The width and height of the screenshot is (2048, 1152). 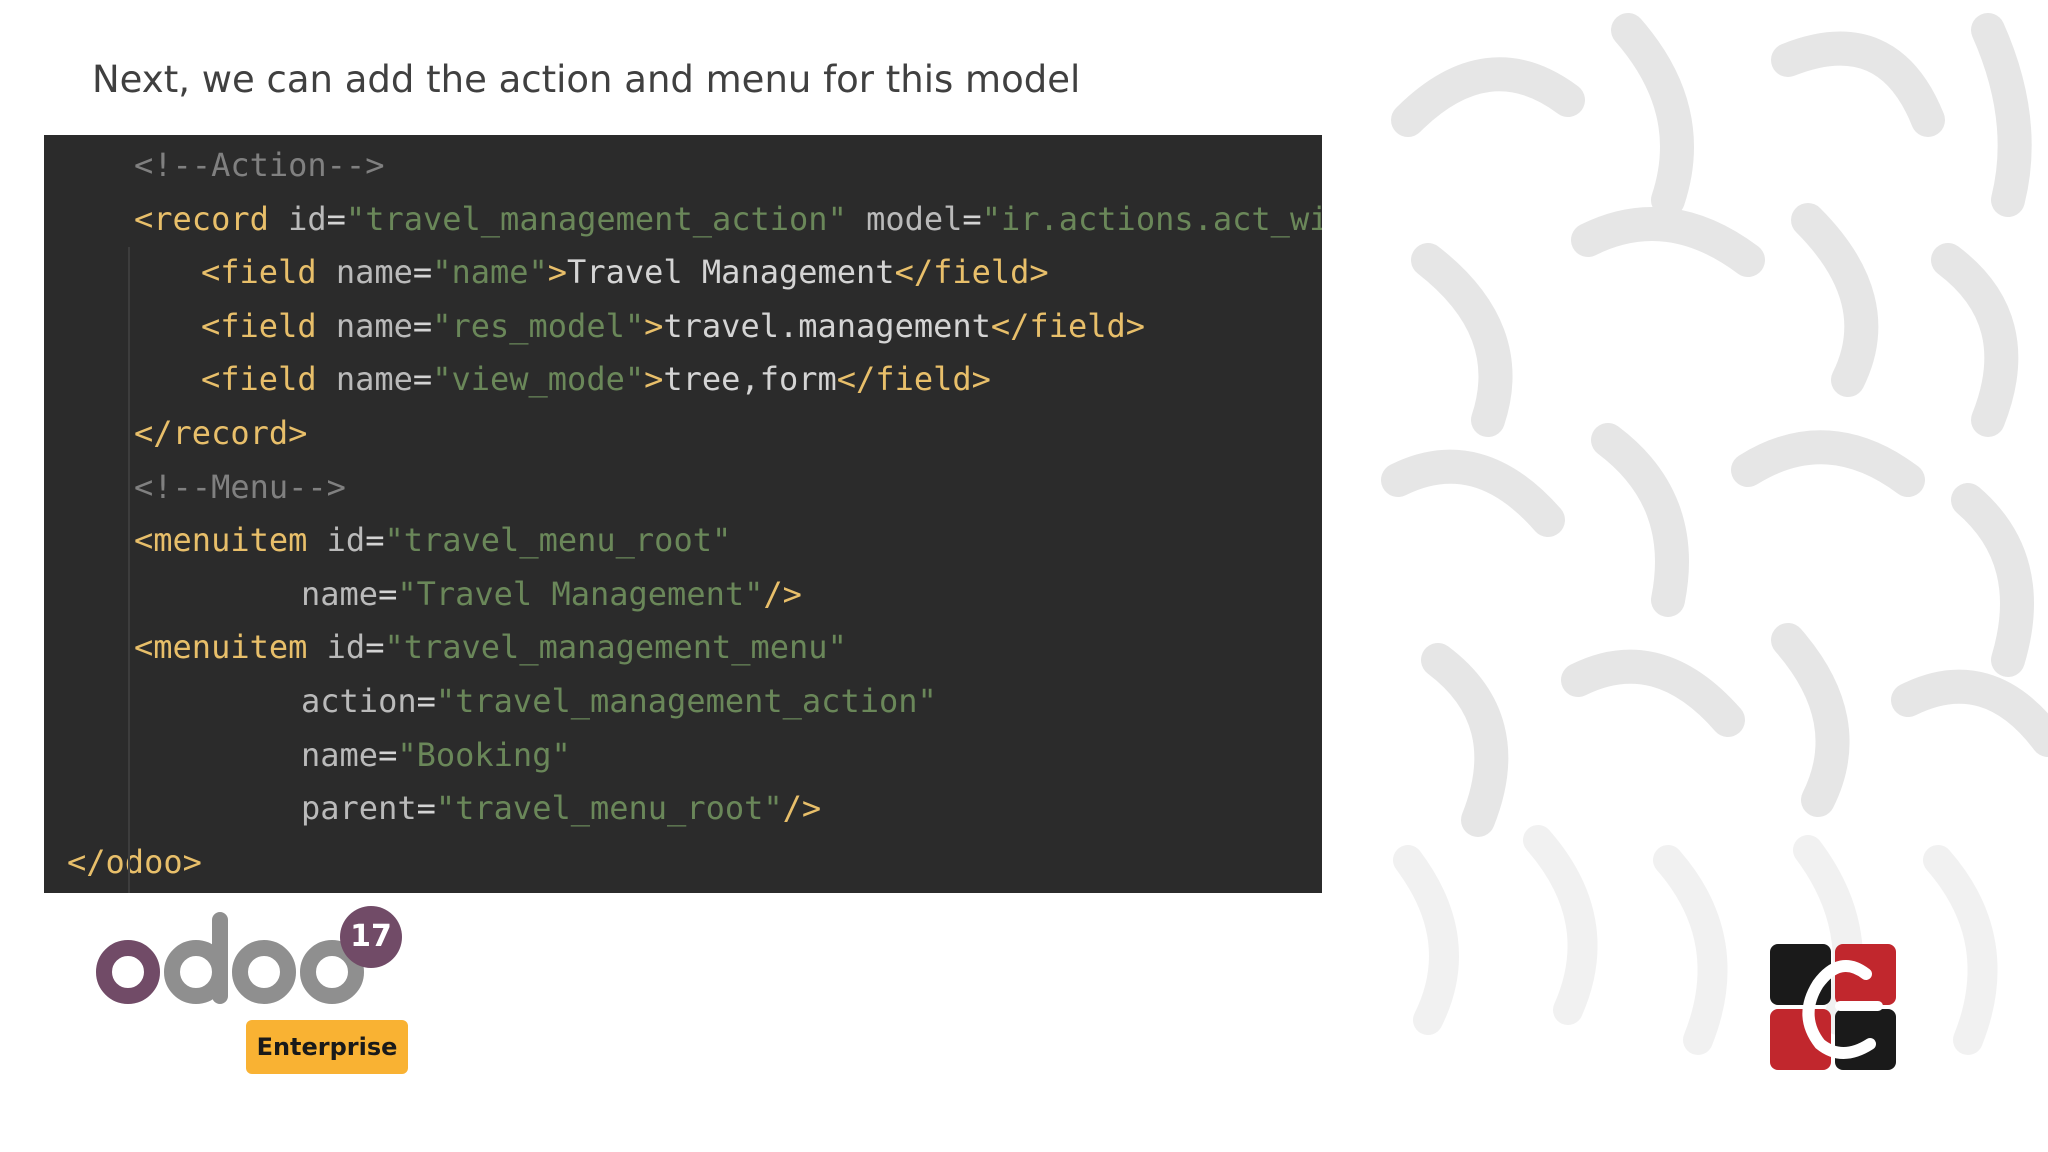 What do you see at coordinates (211, 218) in the screenshot?
I see `code-token: <record` at bounding box center [211, 218].